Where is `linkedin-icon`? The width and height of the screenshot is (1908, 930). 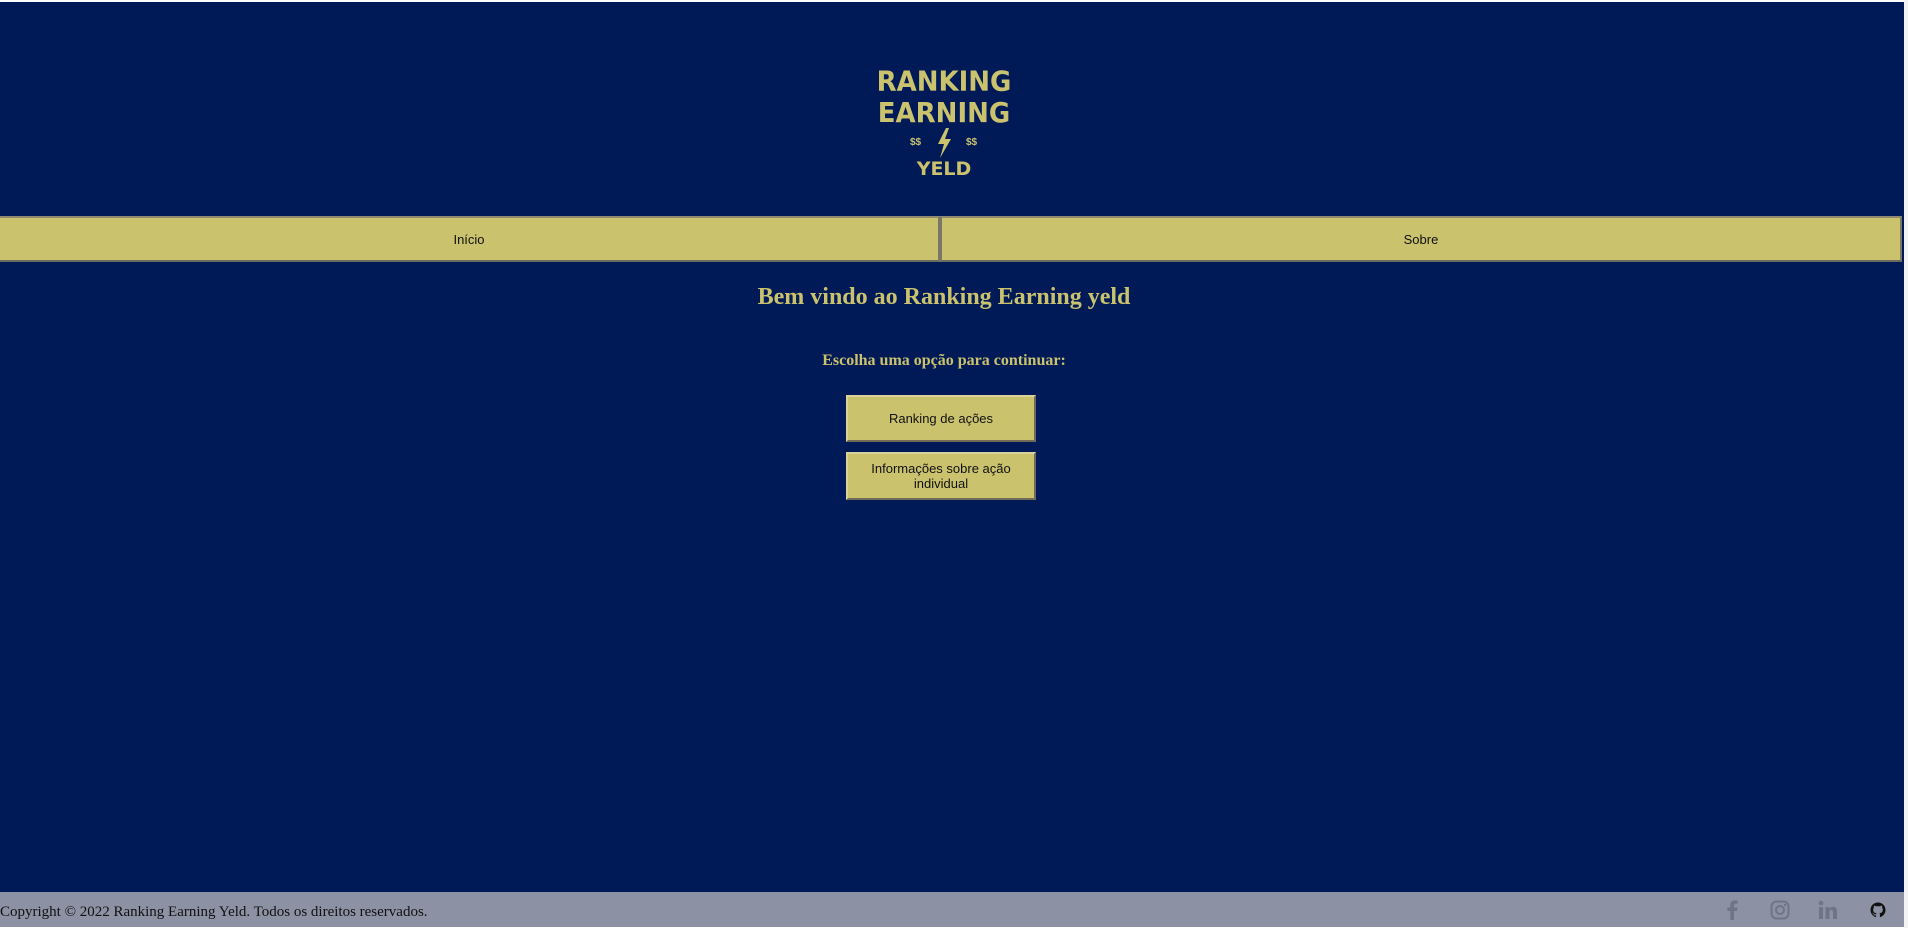 linkedin-icon is located at coordinates (1827, 909).